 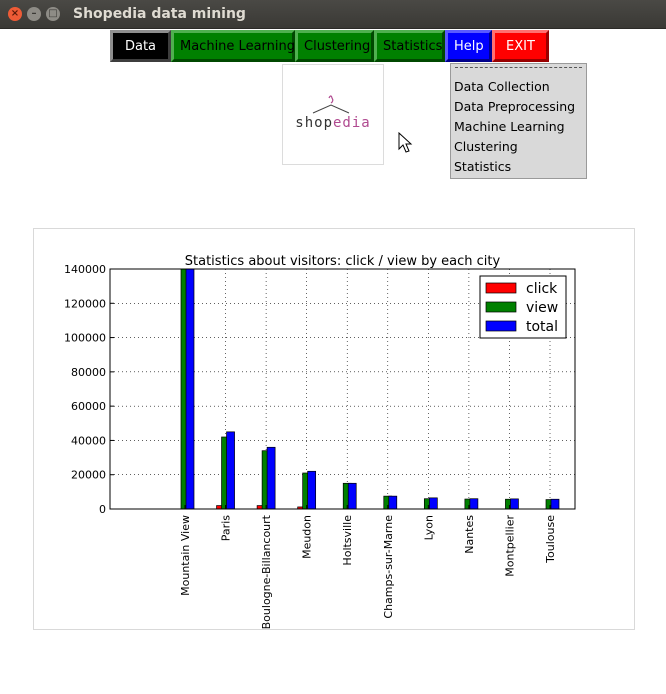 What do you see at coordinates (34, 14) in the screenshot?
I see `minimize-window-icon: –` at bounding box center [34, 14].